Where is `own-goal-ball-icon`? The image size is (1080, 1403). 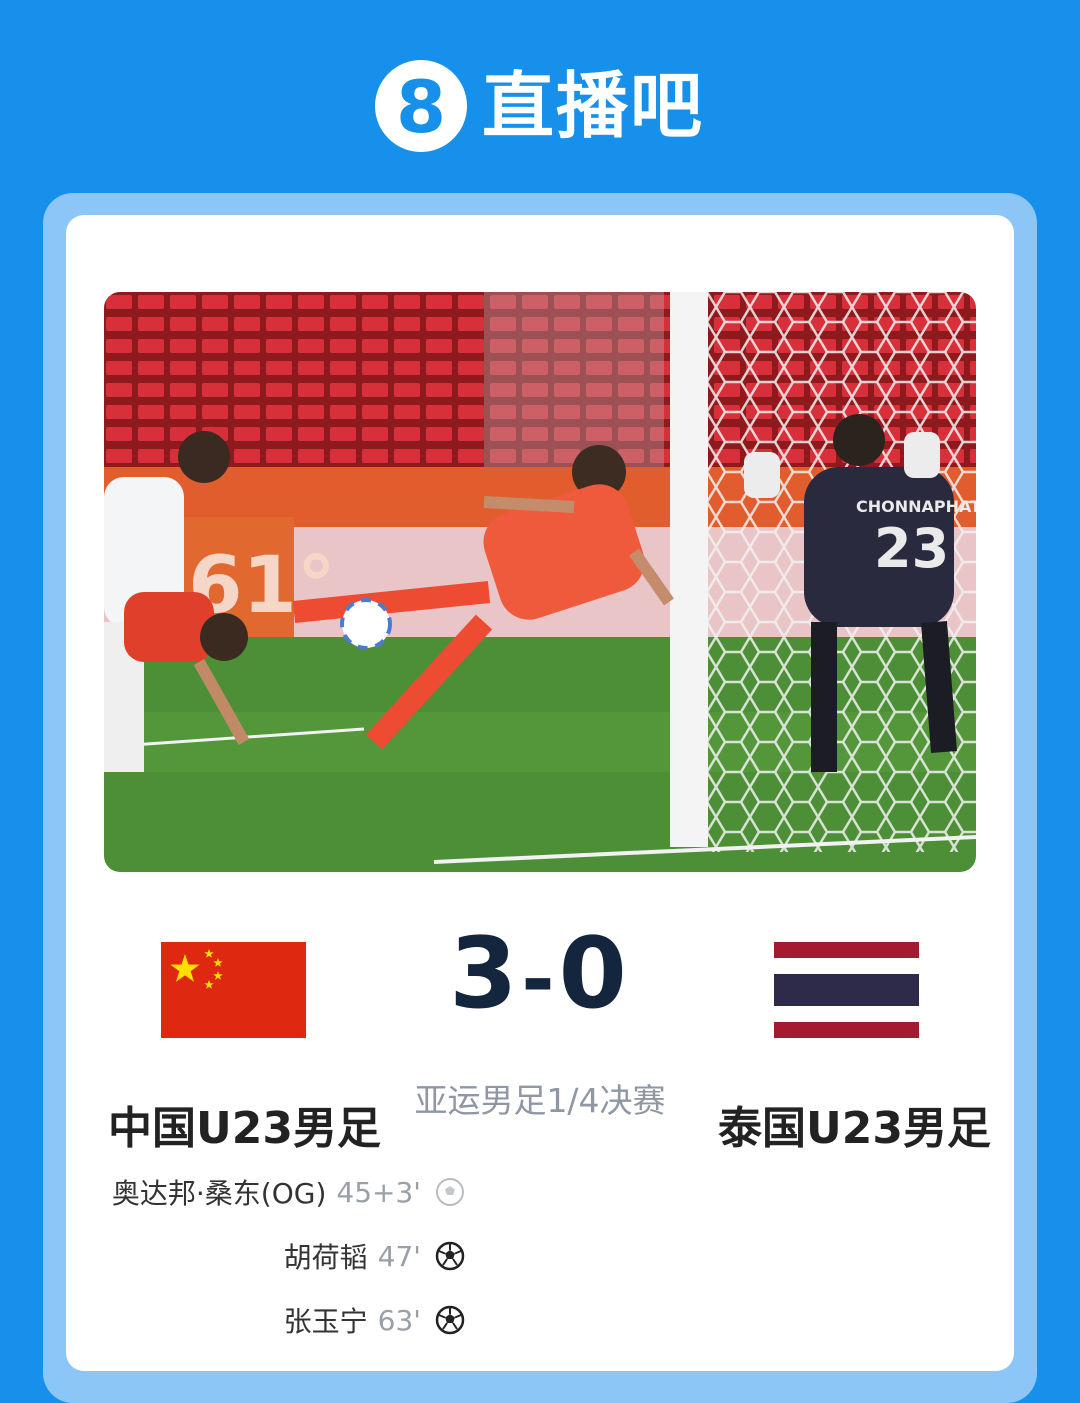 own-goal-ball-icon is located at coordinates (450, 1192).